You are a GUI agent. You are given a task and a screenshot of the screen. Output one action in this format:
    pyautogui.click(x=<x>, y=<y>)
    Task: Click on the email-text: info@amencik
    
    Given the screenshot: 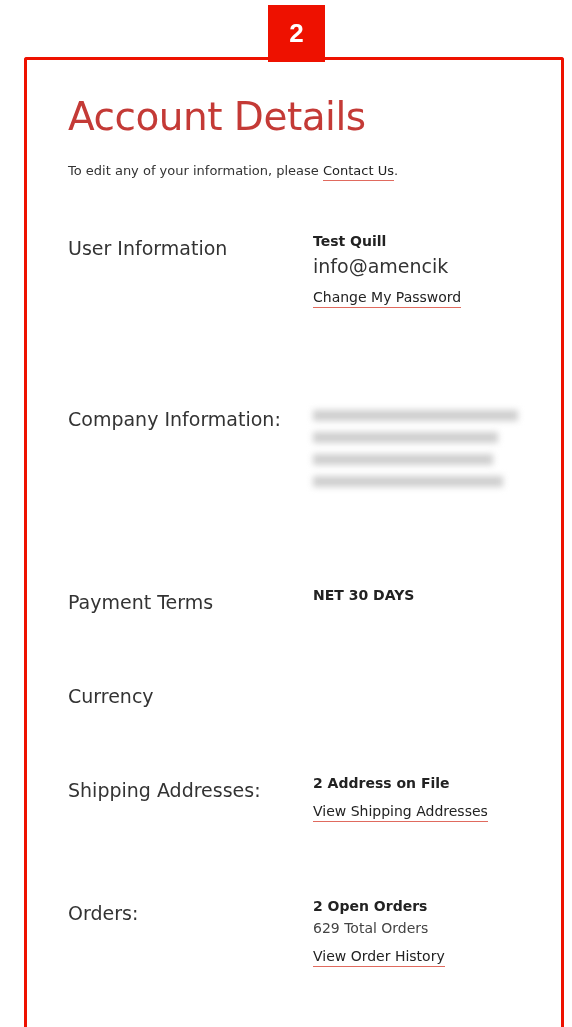 What is the action you would take?
    pyautogui.click(x=381, y=266)
    